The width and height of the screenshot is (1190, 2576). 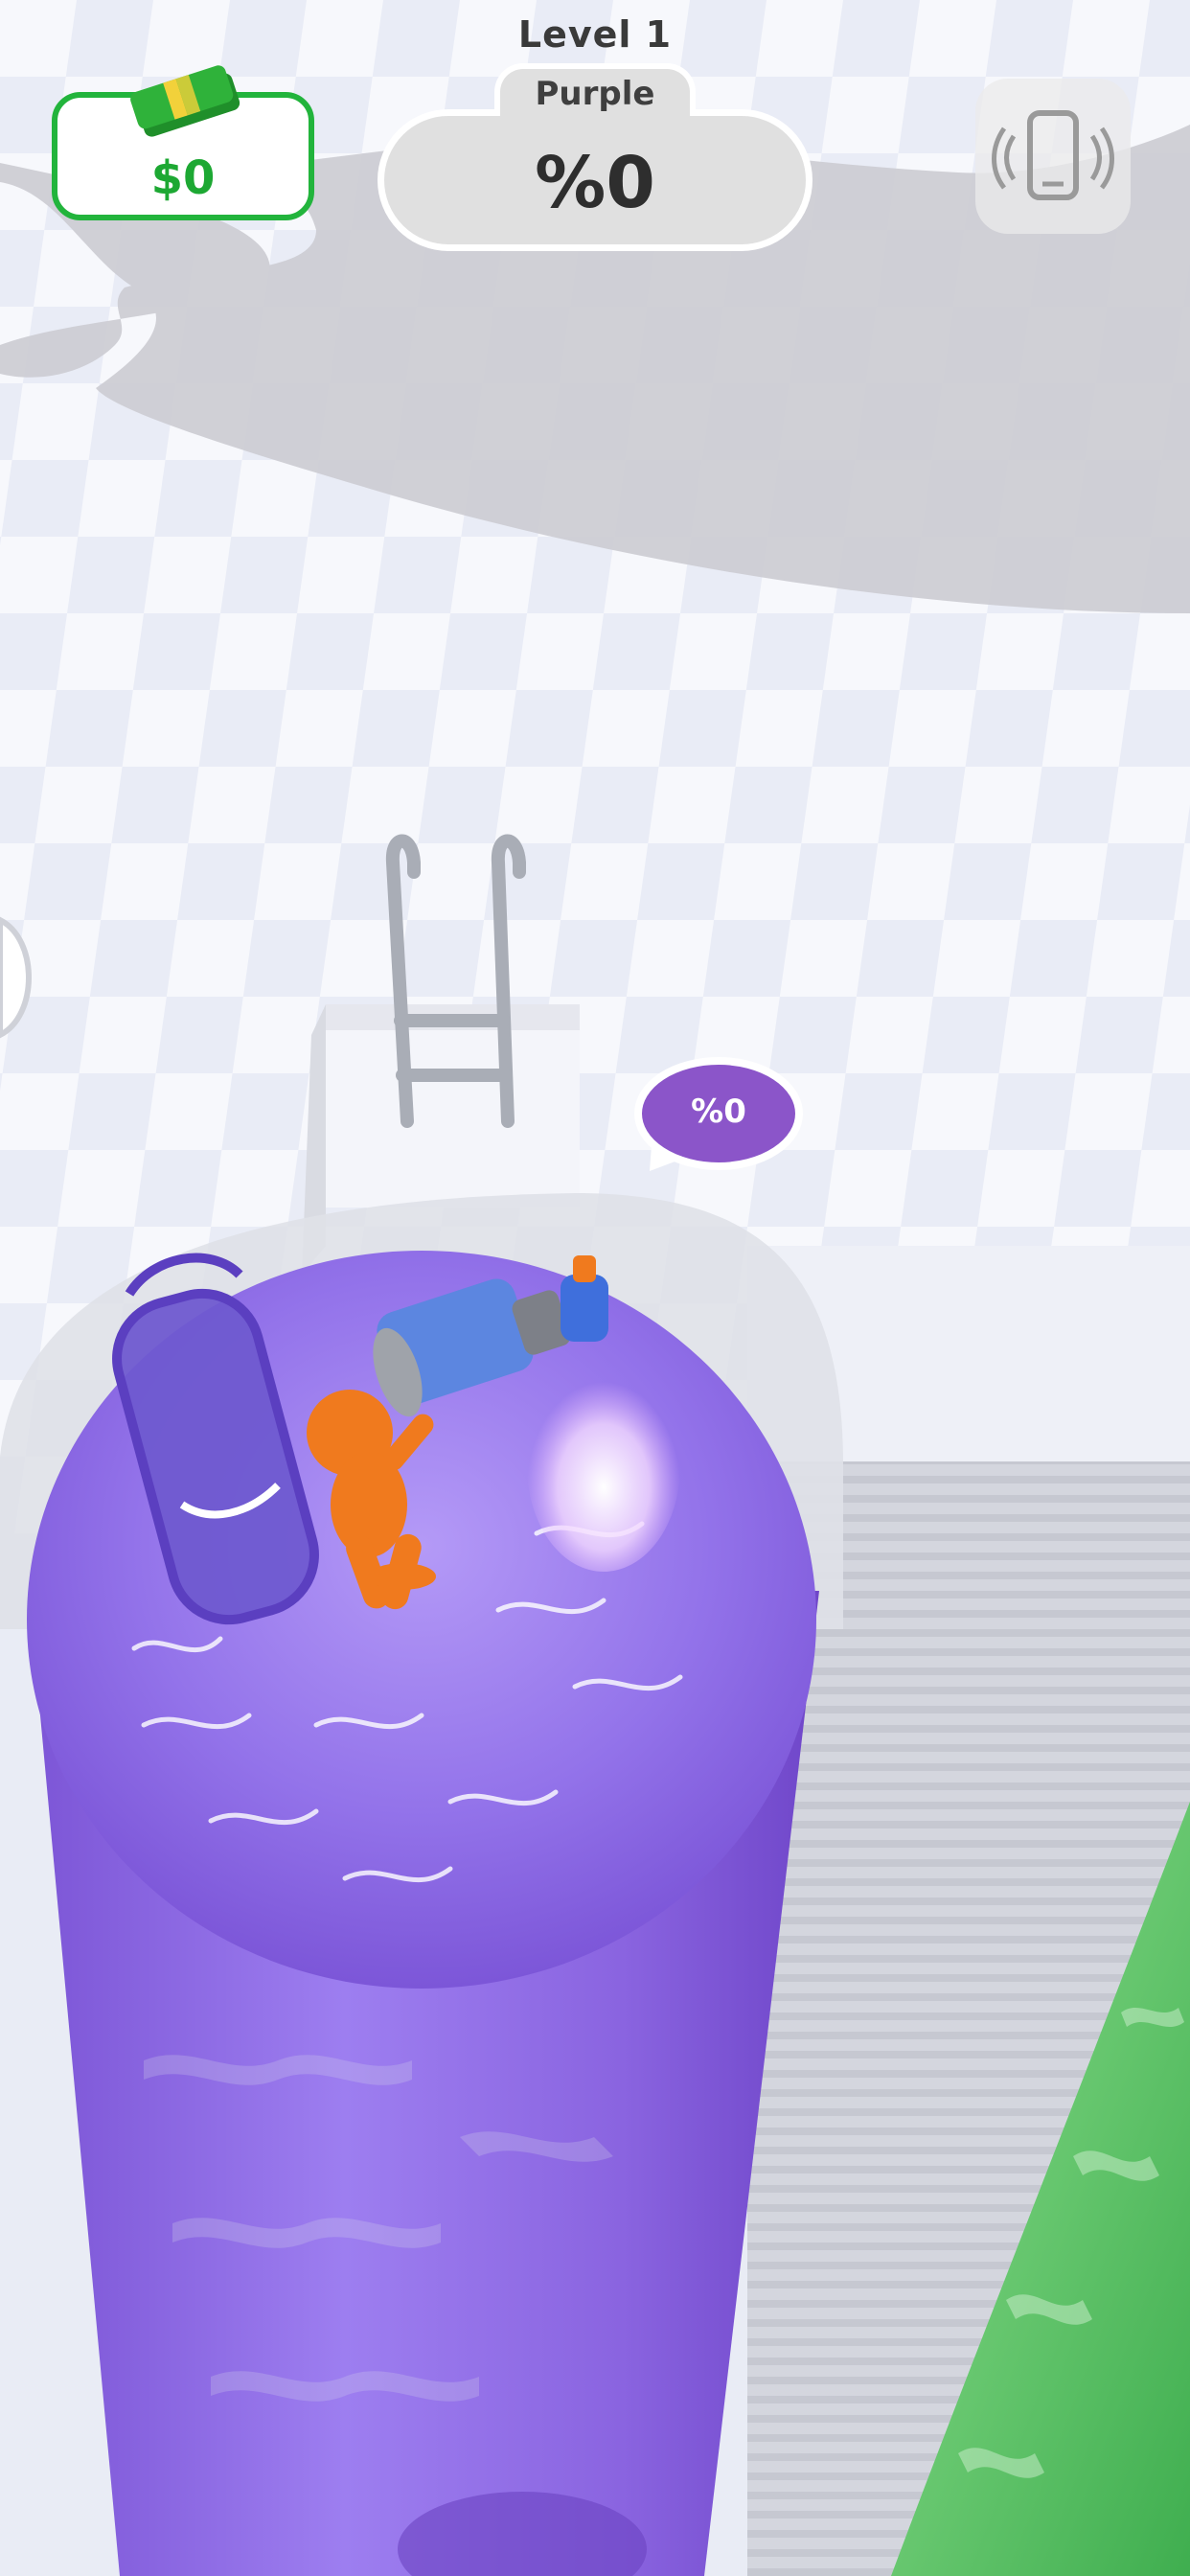 What do you see at coordinates (718, 1111) in the screenshot?
I see `tank-percent-label: %0` at bounding box center [718, 1111].